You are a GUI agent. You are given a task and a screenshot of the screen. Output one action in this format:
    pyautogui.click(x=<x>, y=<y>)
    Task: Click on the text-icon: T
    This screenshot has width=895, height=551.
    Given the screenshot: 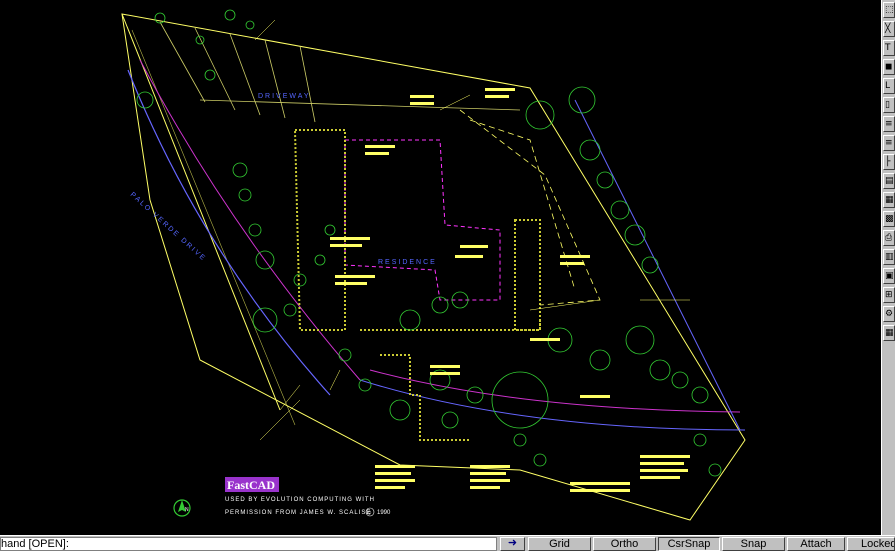 What is the action you would take?
    pyautogui.click(x=889, y=48)
    